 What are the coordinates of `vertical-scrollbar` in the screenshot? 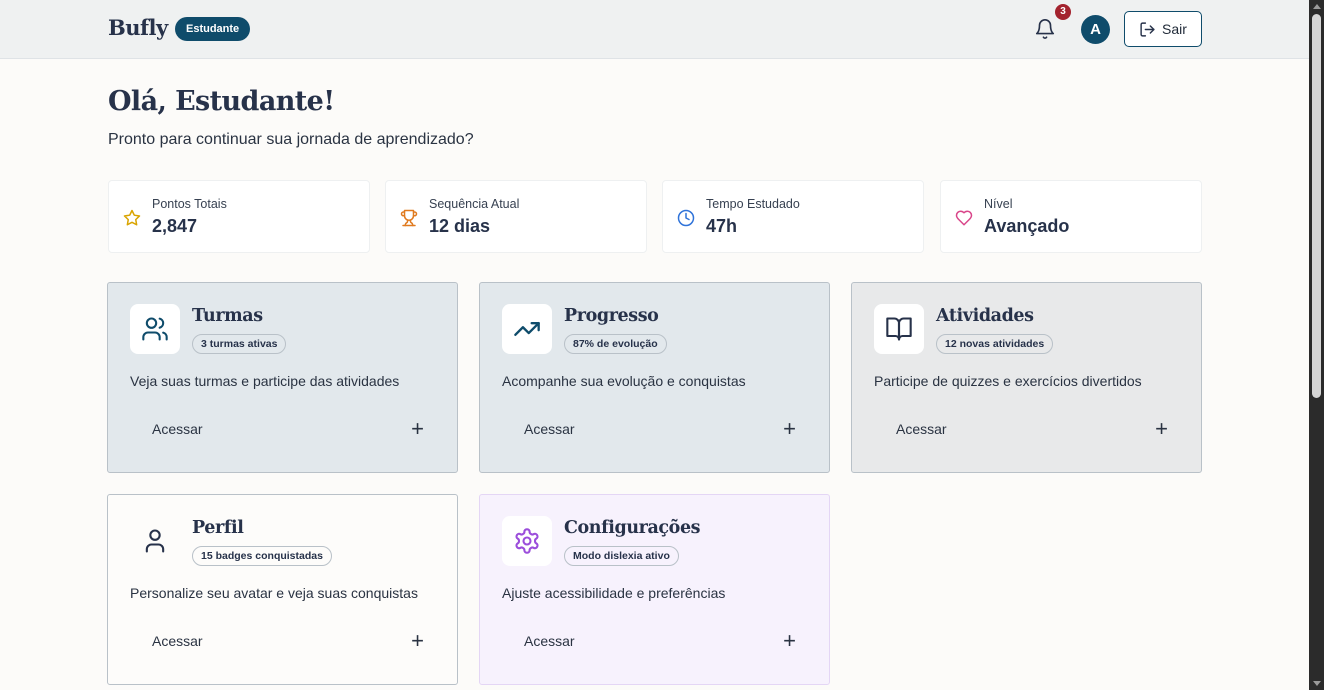 It's located at (1316, 345).